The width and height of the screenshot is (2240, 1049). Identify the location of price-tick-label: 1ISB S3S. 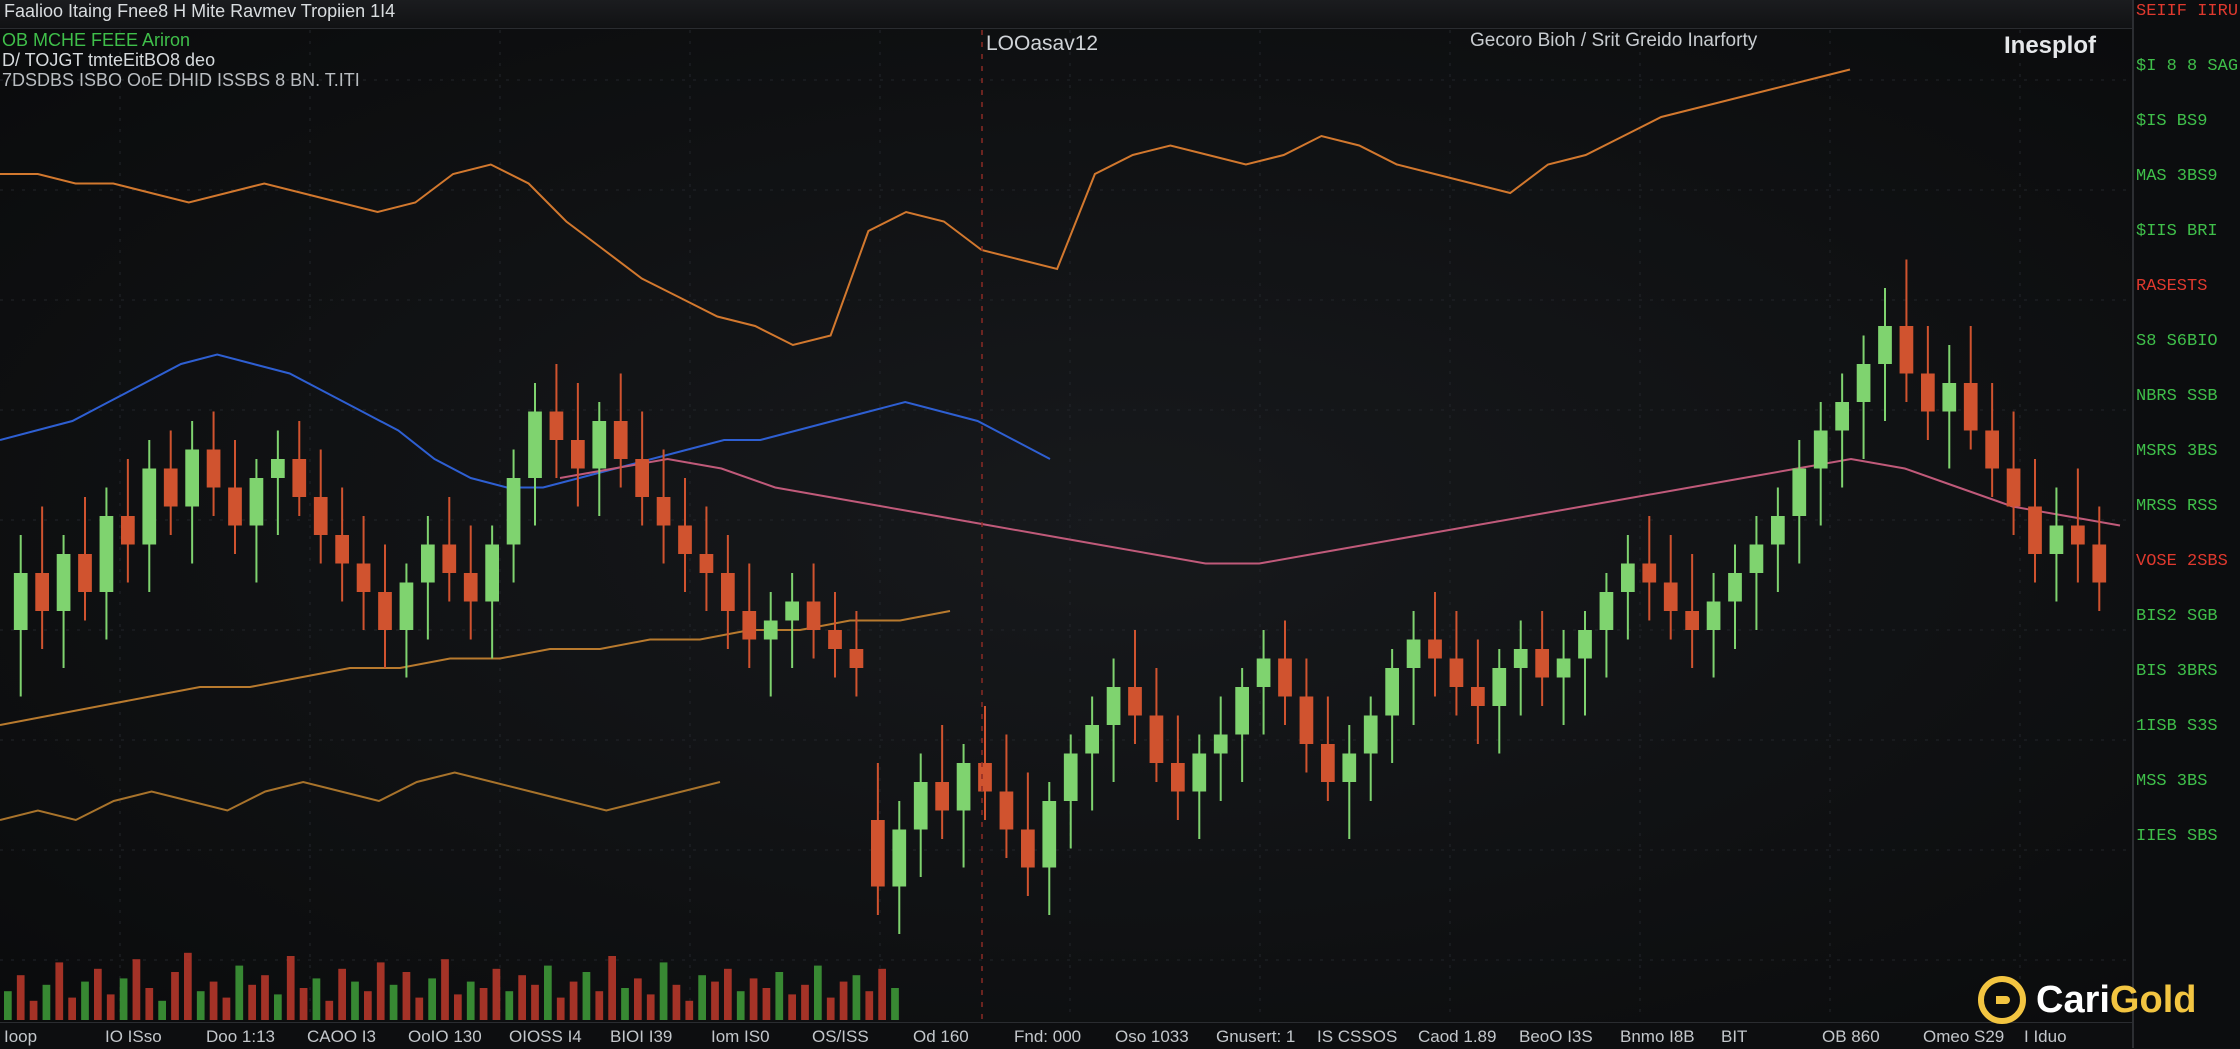
(2177, 726).